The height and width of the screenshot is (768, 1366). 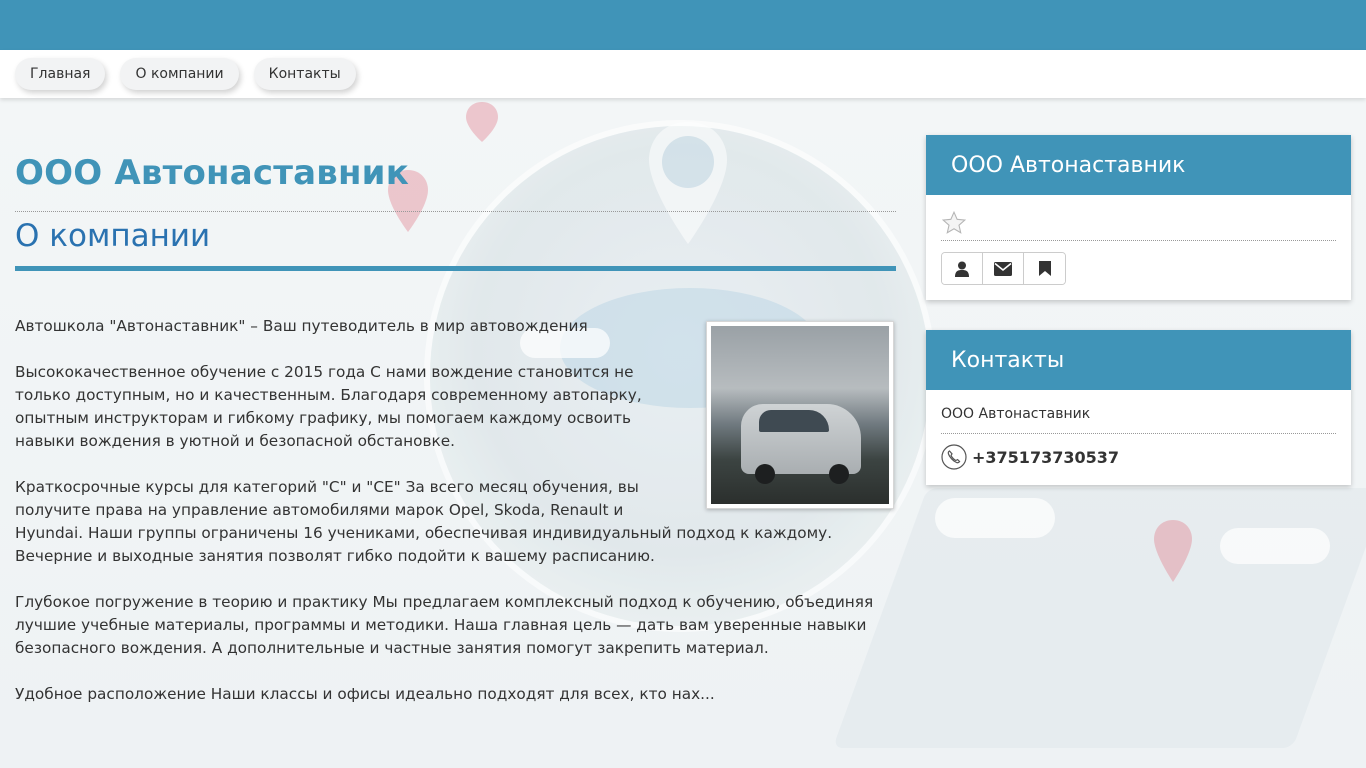 What do you see at coordinates (1099, 618) in the screenshot?
I see `background-map-plane` at bounding box center [1099, 618].